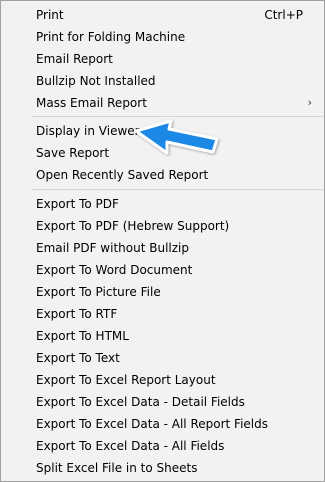  Describe the element at coordinates (126, 380) in the screenshot. I see `menu-item-label: Export To Excel Report Layout` at that location.